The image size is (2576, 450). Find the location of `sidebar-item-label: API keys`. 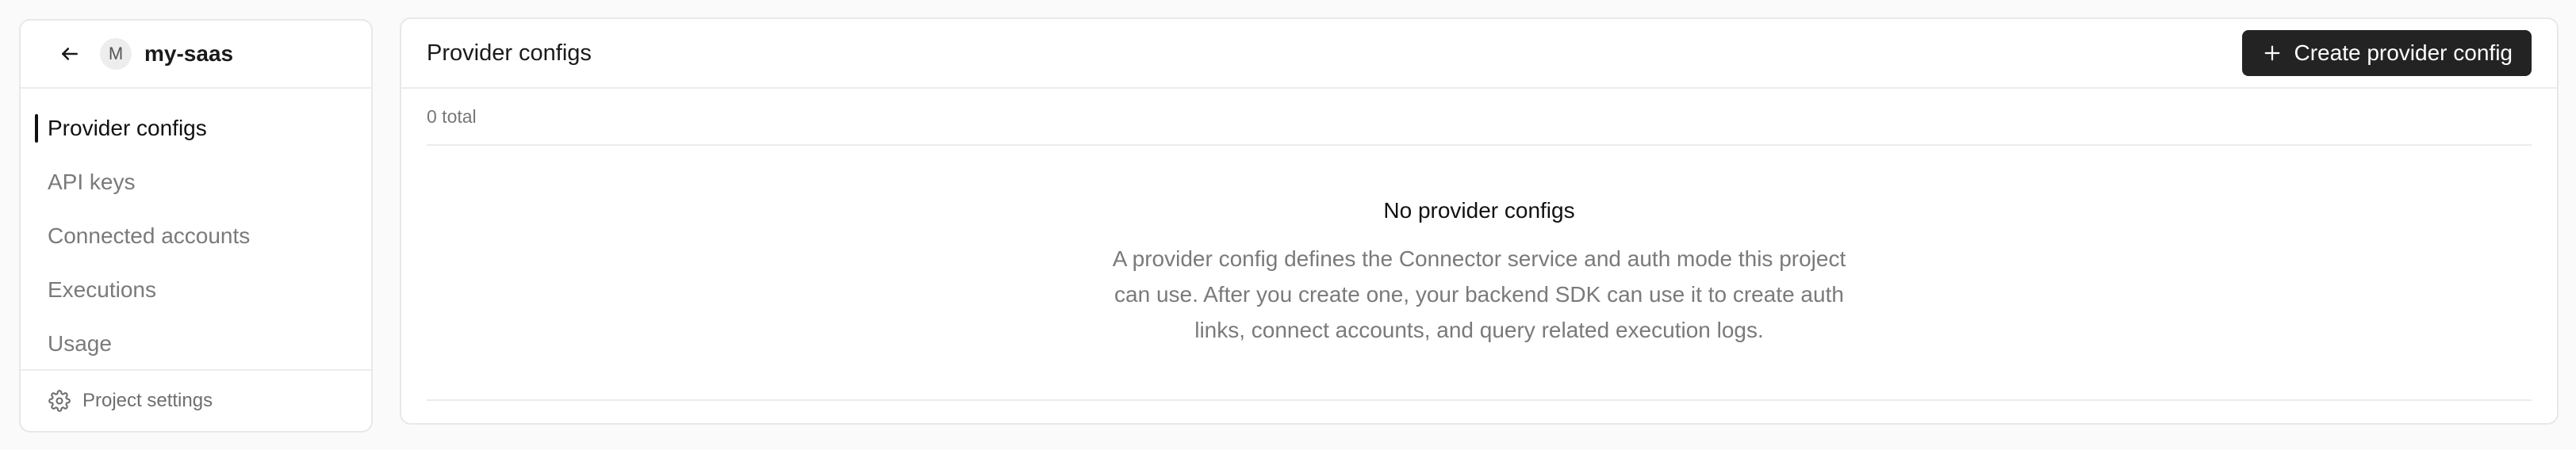

sidebar-item-label: API keys is located at coordinates (92, 182).